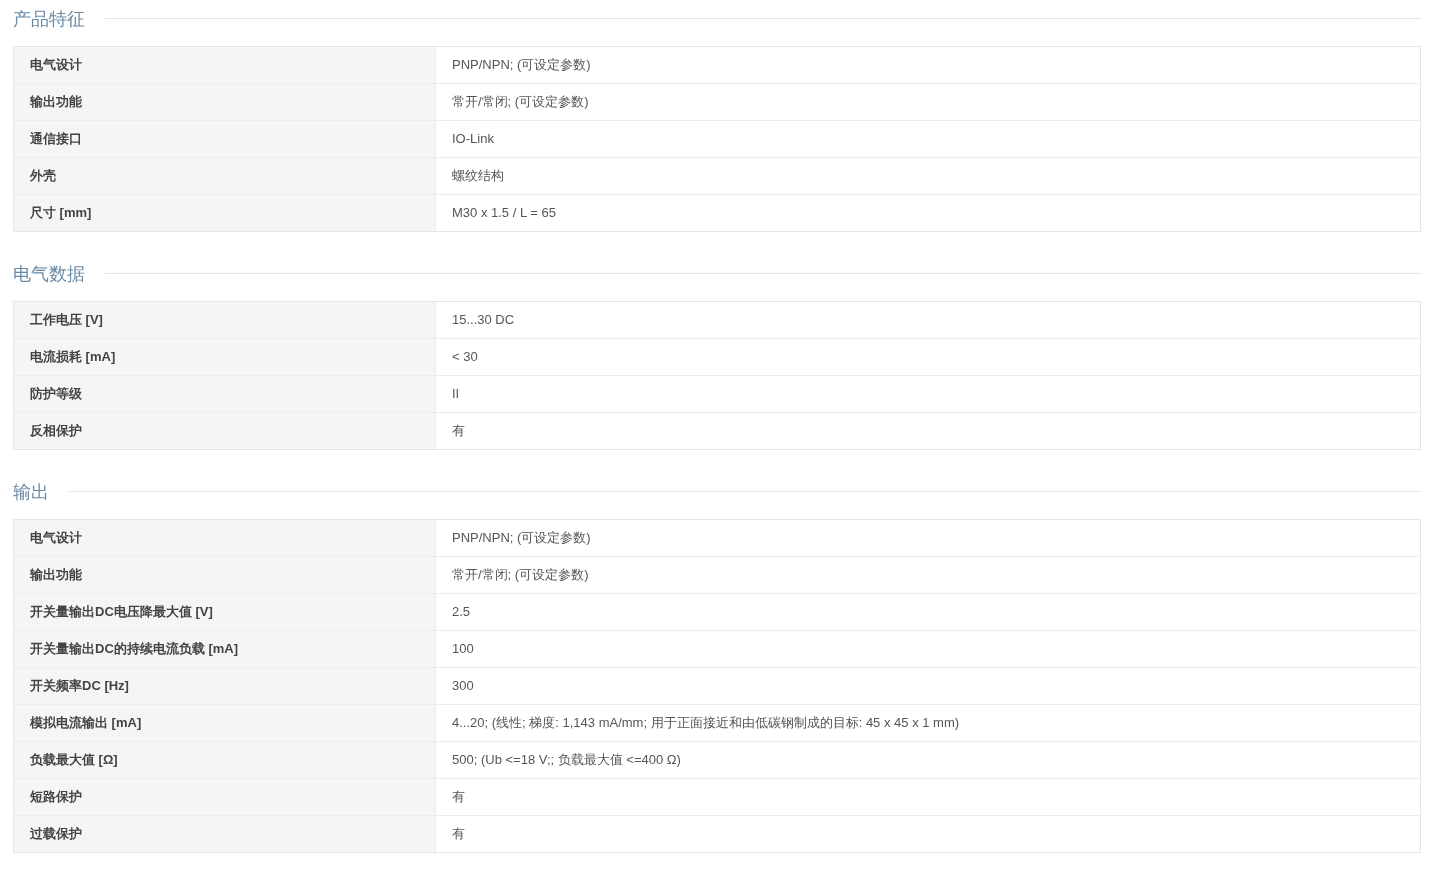 Image resolution: width=1431 pixels, height=887 pixels. Describe the element at coordinates (225, 176) in the screenshot. I see `spec-label: 外壳` at that location.